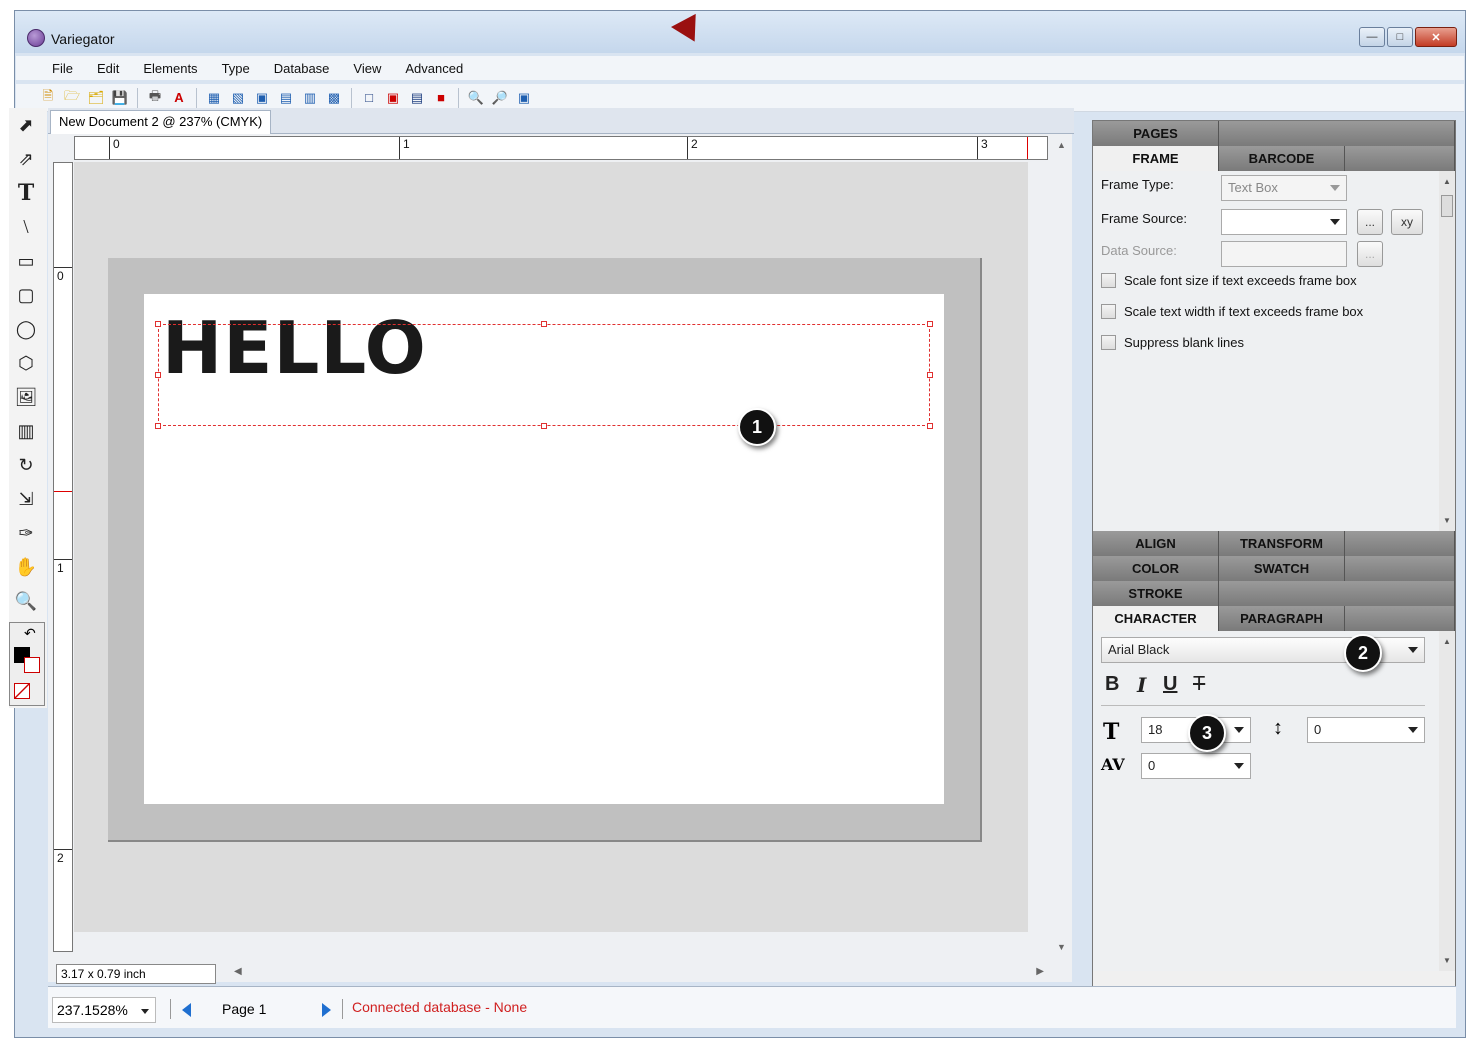 The image size is (1478, 1042). I want to click on close-button: ✕, so click(1436, 37).